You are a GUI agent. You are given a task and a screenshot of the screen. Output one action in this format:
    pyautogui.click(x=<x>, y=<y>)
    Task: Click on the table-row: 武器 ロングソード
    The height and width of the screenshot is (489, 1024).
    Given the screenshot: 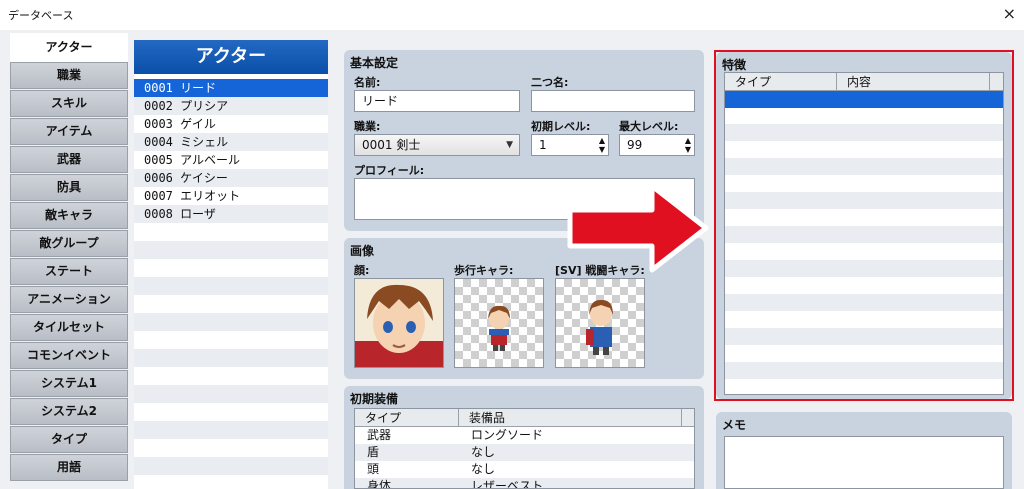 What is the action you would take?
    pyautogui.click(x=524, y=435)
    